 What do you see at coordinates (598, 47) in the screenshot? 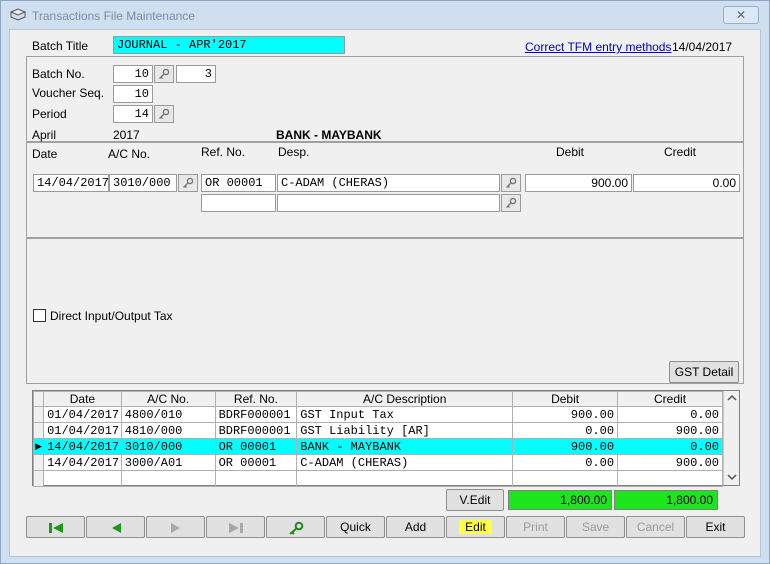
I see `tfm-methods-link: Correct TFM entry methods` at bounding box center [598, 47].